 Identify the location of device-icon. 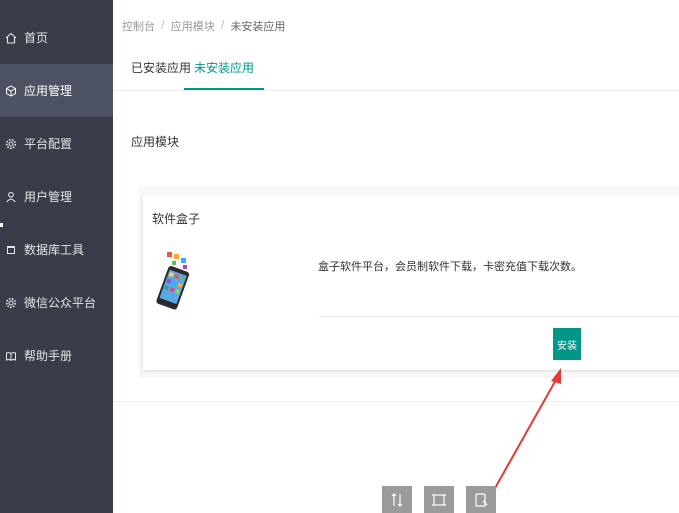
(481, 499).